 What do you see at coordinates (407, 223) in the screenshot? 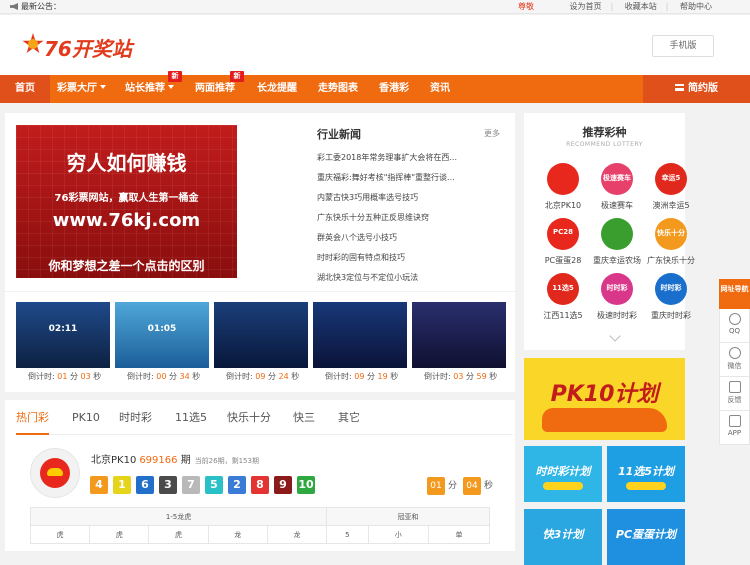
I see `news-item: 广东快乐十分五种正反思维诀窍` at bounding box center [407, 223].